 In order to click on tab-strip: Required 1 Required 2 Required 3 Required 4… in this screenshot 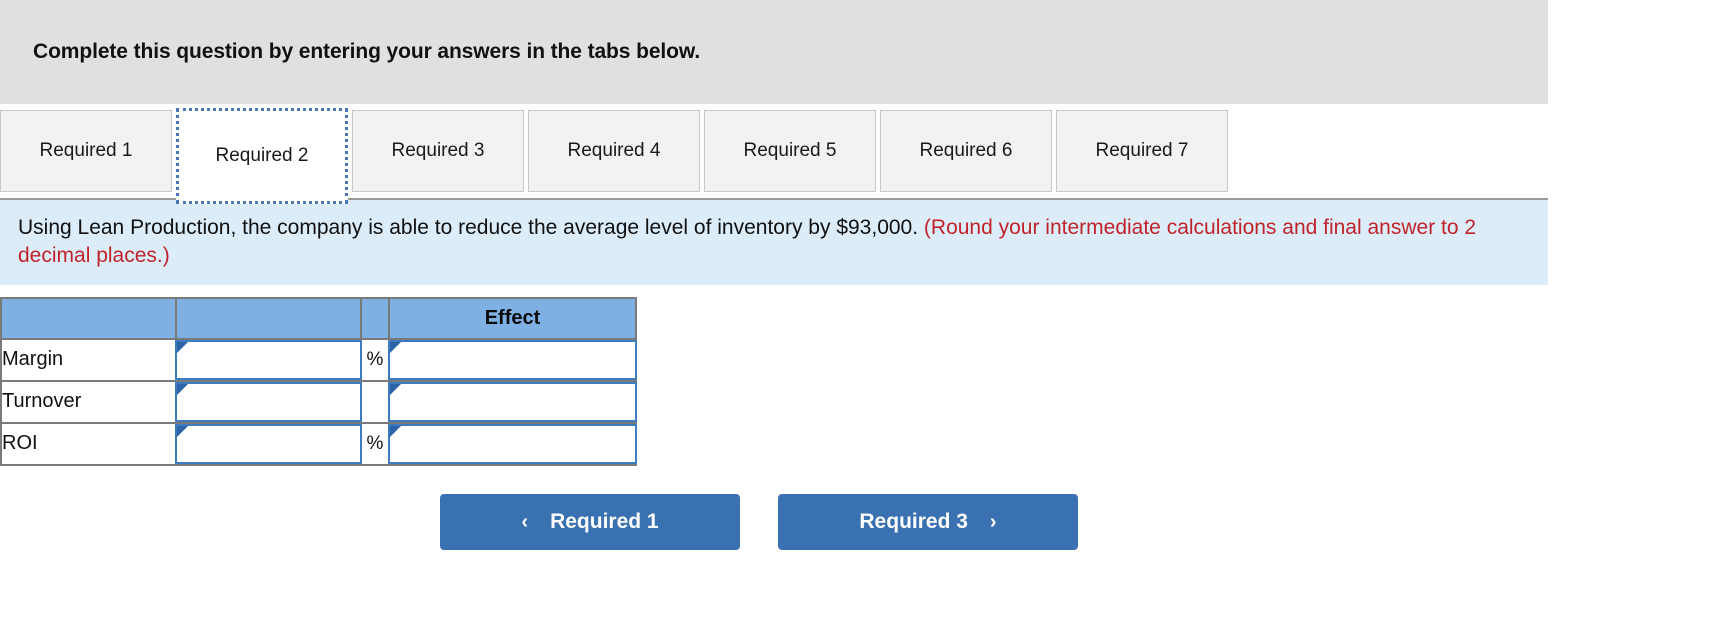, I will do `click(774, 154)`.